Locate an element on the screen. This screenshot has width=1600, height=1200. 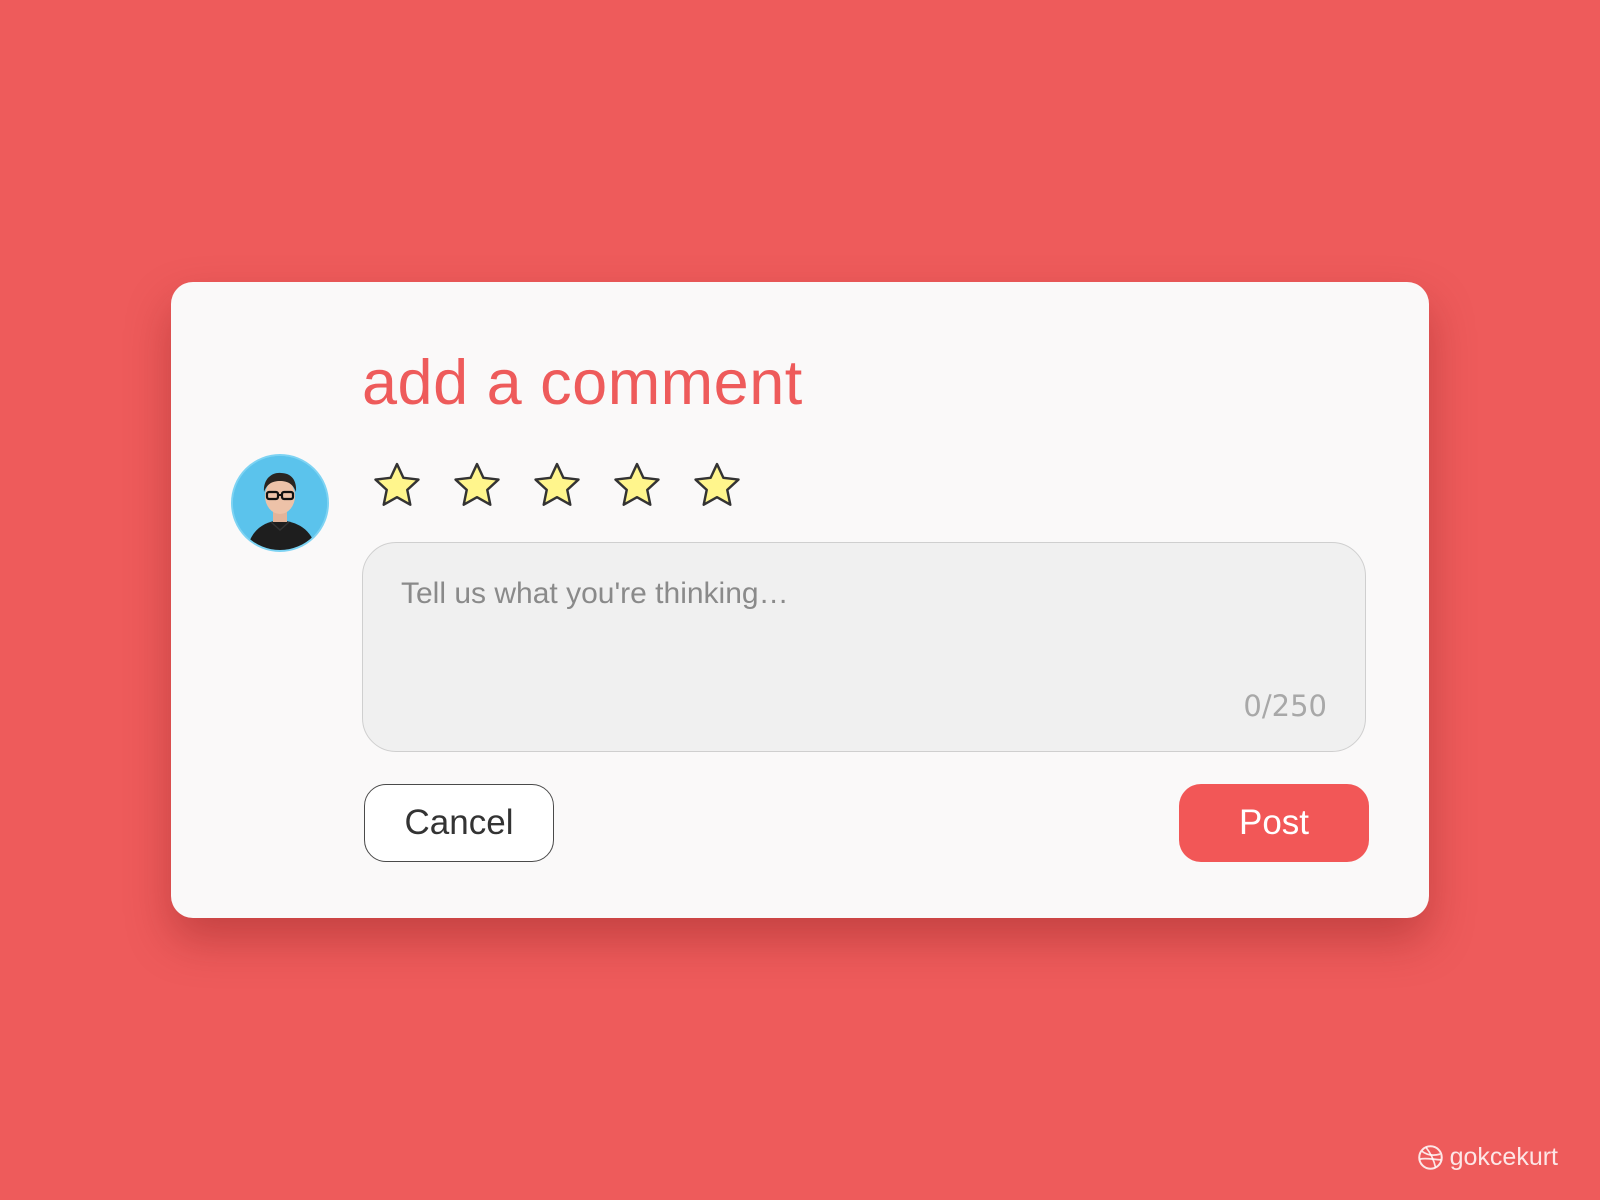
user-portrait-icon is located at coordinates (280, 503).